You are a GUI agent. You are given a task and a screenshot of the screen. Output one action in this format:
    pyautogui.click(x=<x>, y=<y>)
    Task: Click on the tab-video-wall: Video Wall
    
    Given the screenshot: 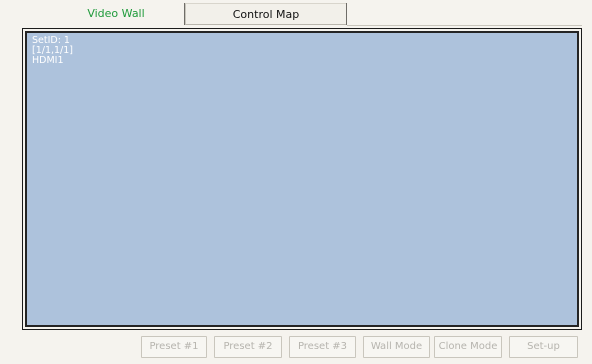 What is the action you would take?
    pyautogui.click(x=116, y=14)
    